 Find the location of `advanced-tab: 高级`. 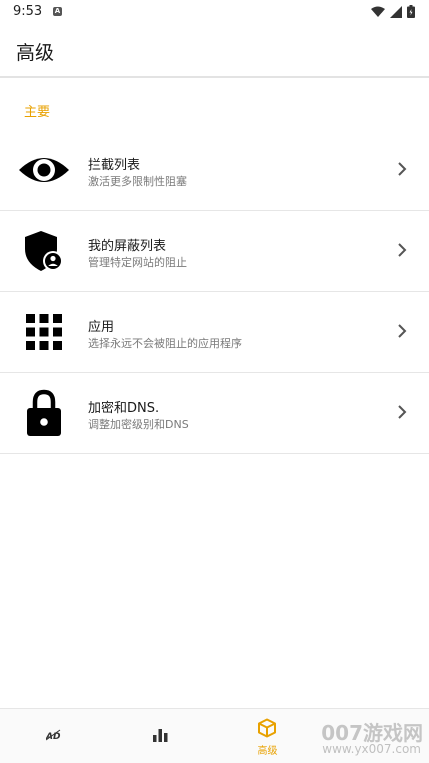

advanced-tab: 高级 is located at coordinates (267, 736).